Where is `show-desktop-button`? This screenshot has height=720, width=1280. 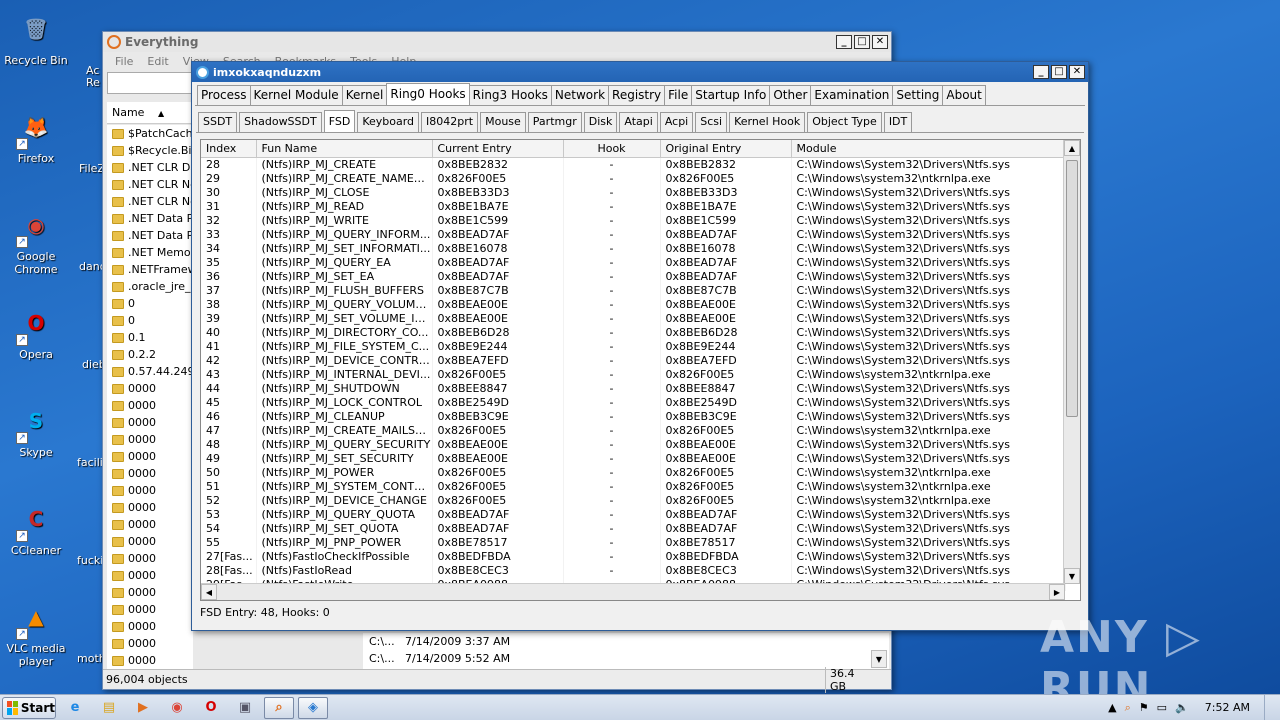
show-desktop-button is located at coordinates (1269, 707).